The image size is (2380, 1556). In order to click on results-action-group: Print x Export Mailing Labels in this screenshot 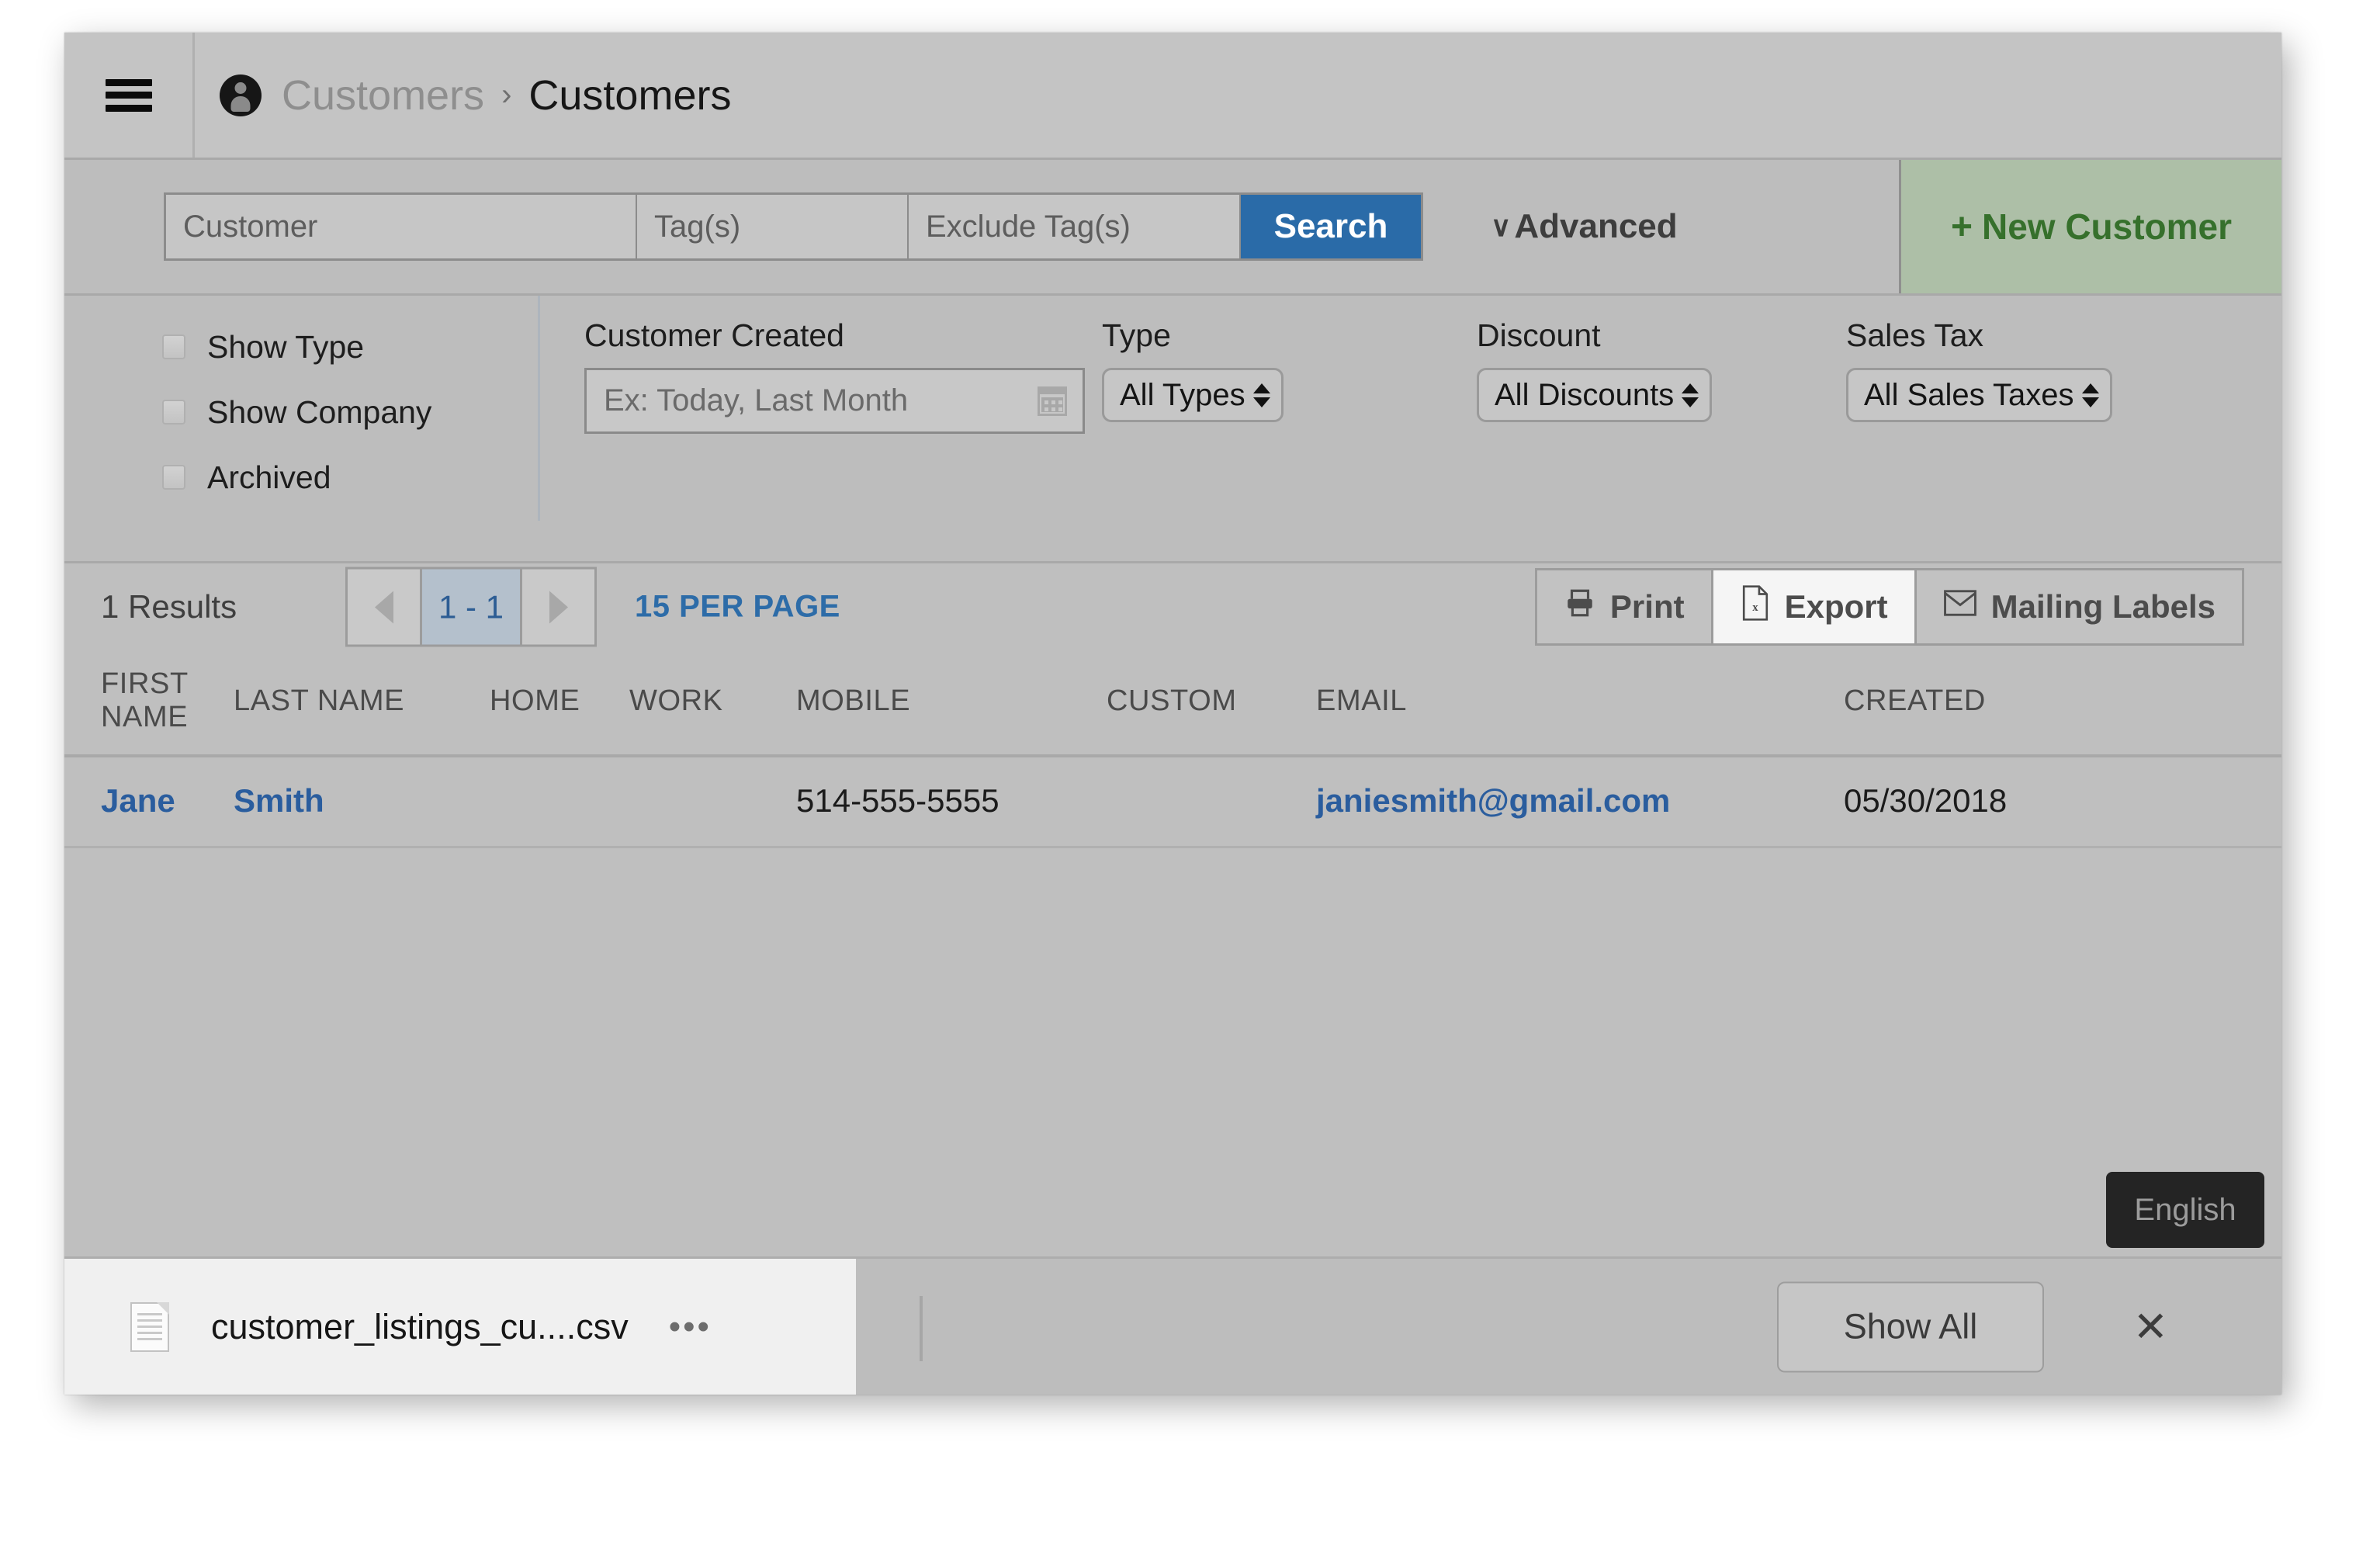, I will do `click(1889, 607)`.